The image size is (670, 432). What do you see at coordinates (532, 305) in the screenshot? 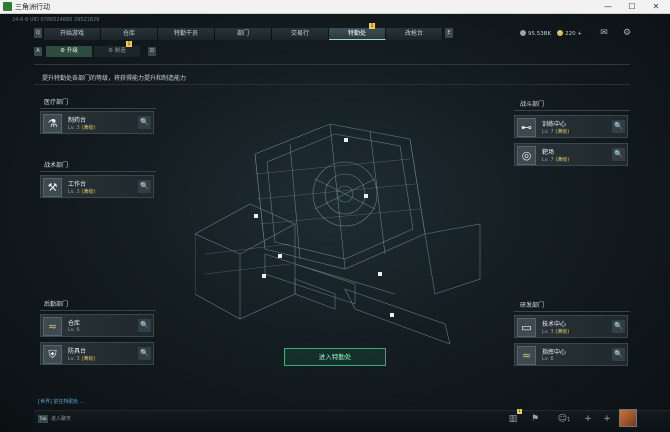
I see `dept-label-research: 研发部门` at bounding box center [532, 305].